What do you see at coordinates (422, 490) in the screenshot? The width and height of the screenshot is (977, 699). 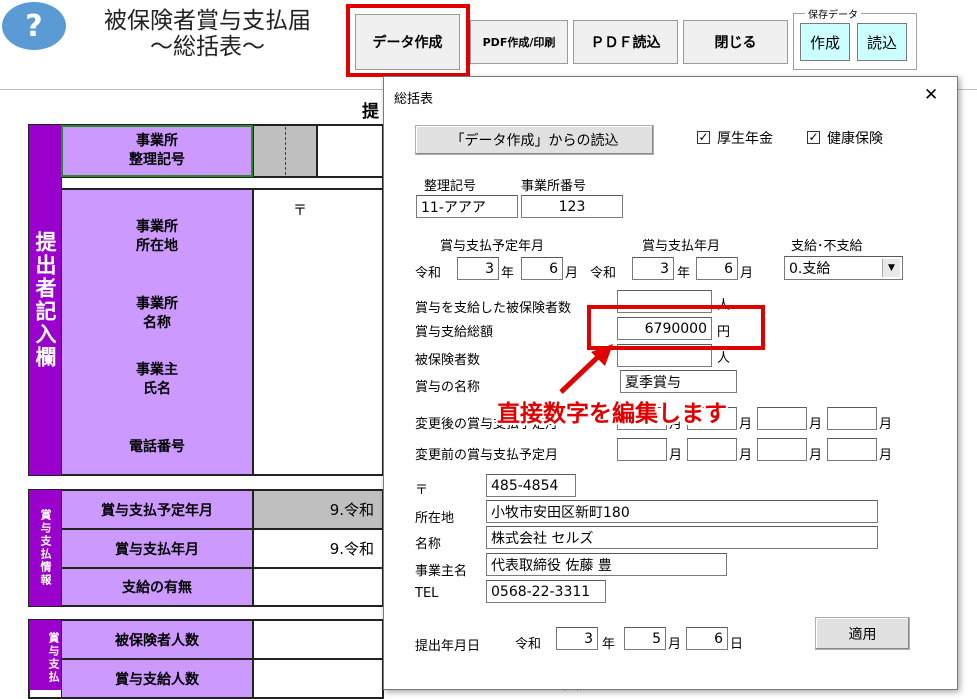 I see `postal-label: 〒` at bounding box center [422, 490].